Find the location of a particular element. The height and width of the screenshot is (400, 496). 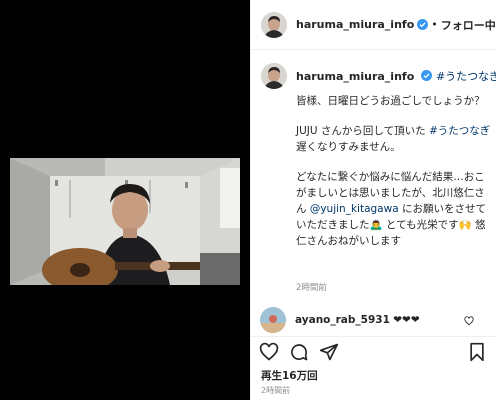

comment-like-heart-icon is located at coordinates (469, 321).